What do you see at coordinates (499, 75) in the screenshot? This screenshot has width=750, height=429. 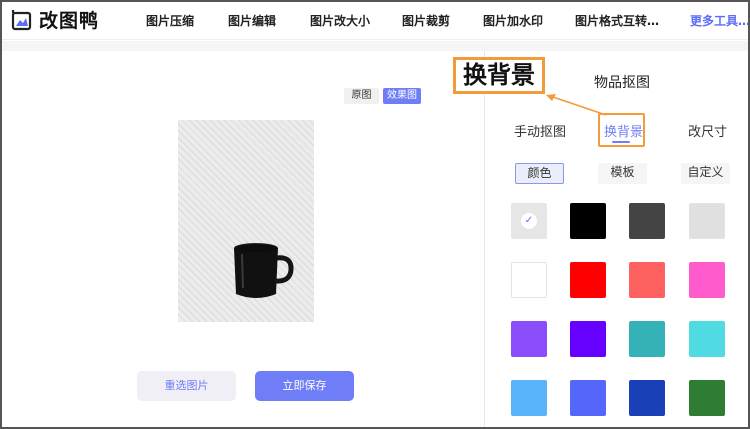 I see `callout-label: 换背景` at bounding box center [499, 75].